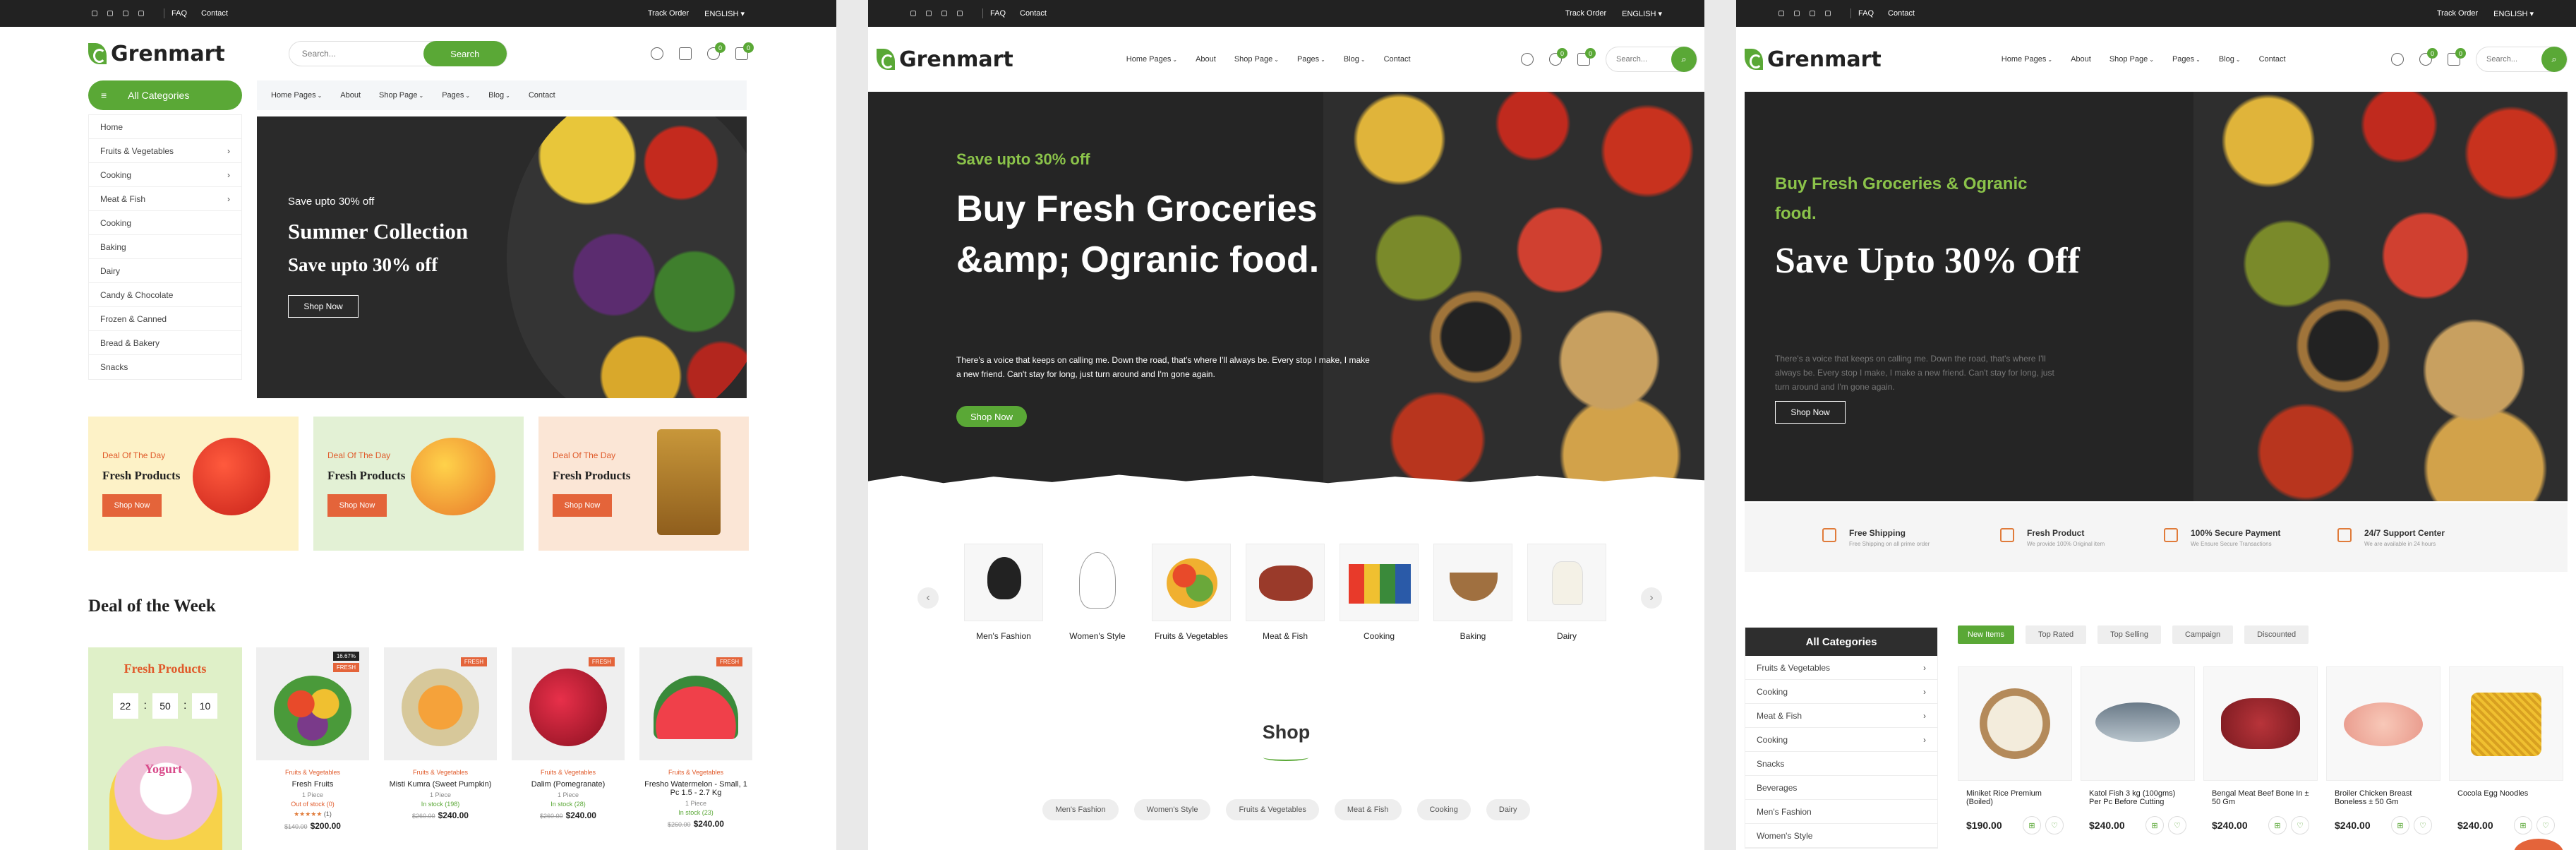 This screenshot has width=2576, height=850. I want to click on tab-discounted: Discounted, so click(2276, 634).